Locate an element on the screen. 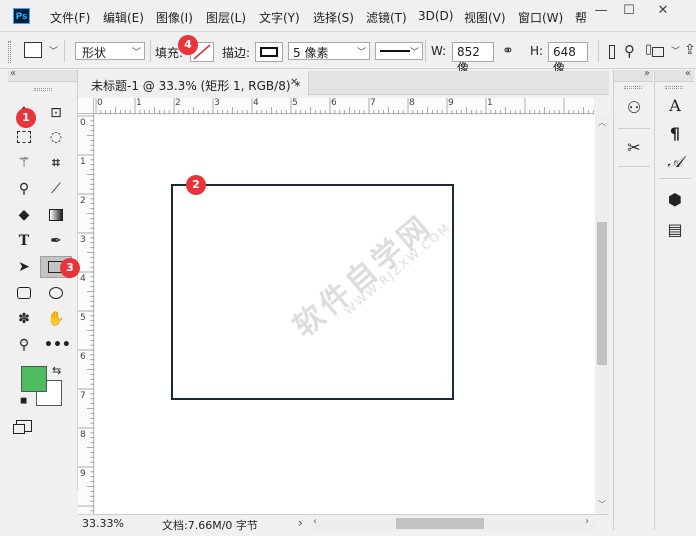 The height and width of the screenshot is (536, 696). menu-select: 选择(S) is located at coordinates (333, 17).